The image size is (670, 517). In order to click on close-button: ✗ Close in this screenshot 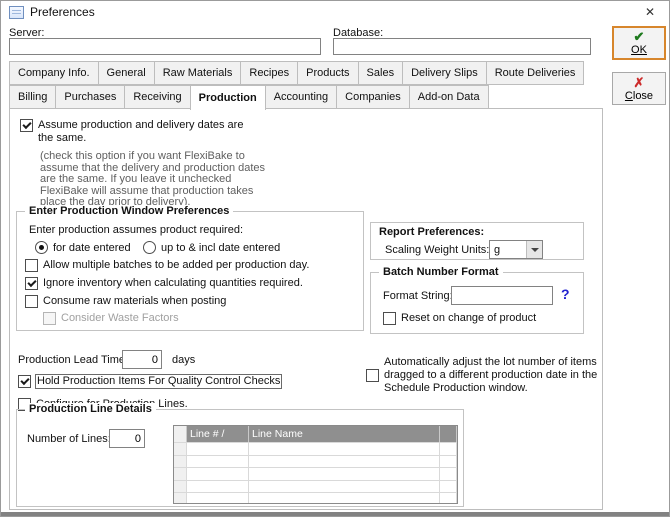, I will do `click(639, 88)`.